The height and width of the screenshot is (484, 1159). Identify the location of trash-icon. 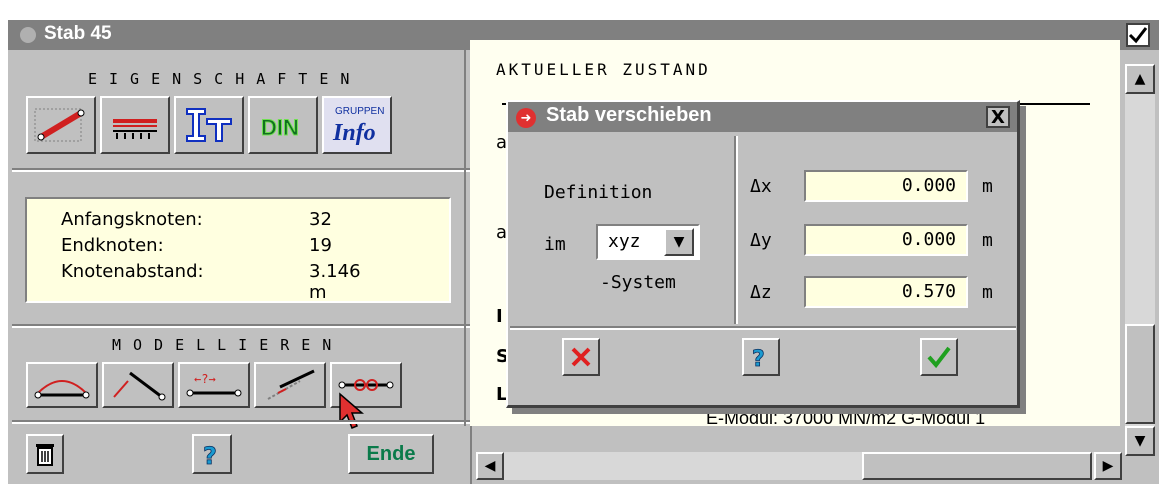
(45, 455).